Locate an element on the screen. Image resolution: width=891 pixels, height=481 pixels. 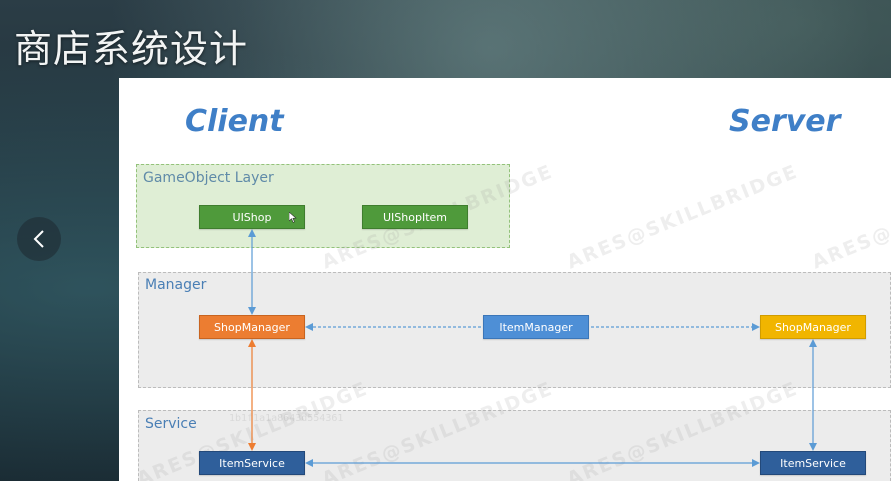
client-itemservice-node: ItemService is located at coordinates (252, 463).